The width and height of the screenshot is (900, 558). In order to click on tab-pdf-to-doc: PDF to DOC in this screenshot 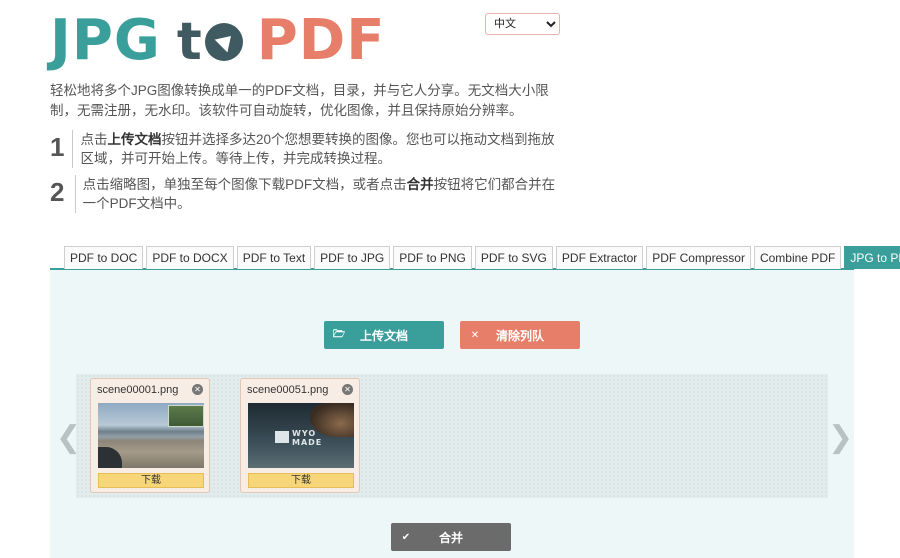, I will do `click(104, 257)`.